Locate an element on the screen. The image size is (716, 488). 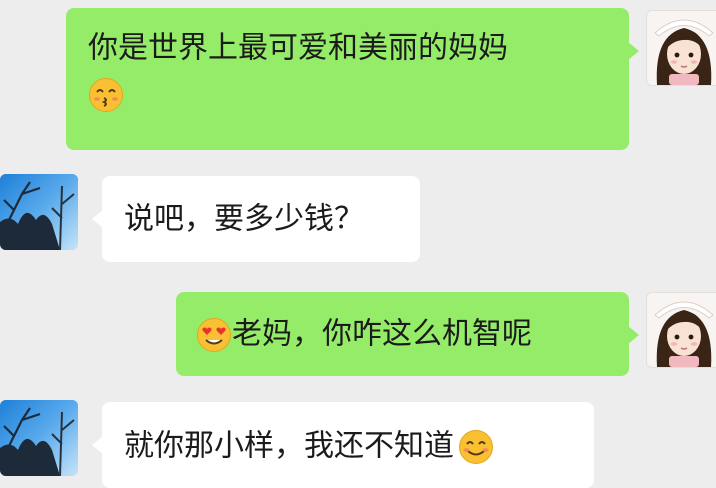
message-text-4: 就你那小样，我还不知道 is located at coordinates (289, 446).